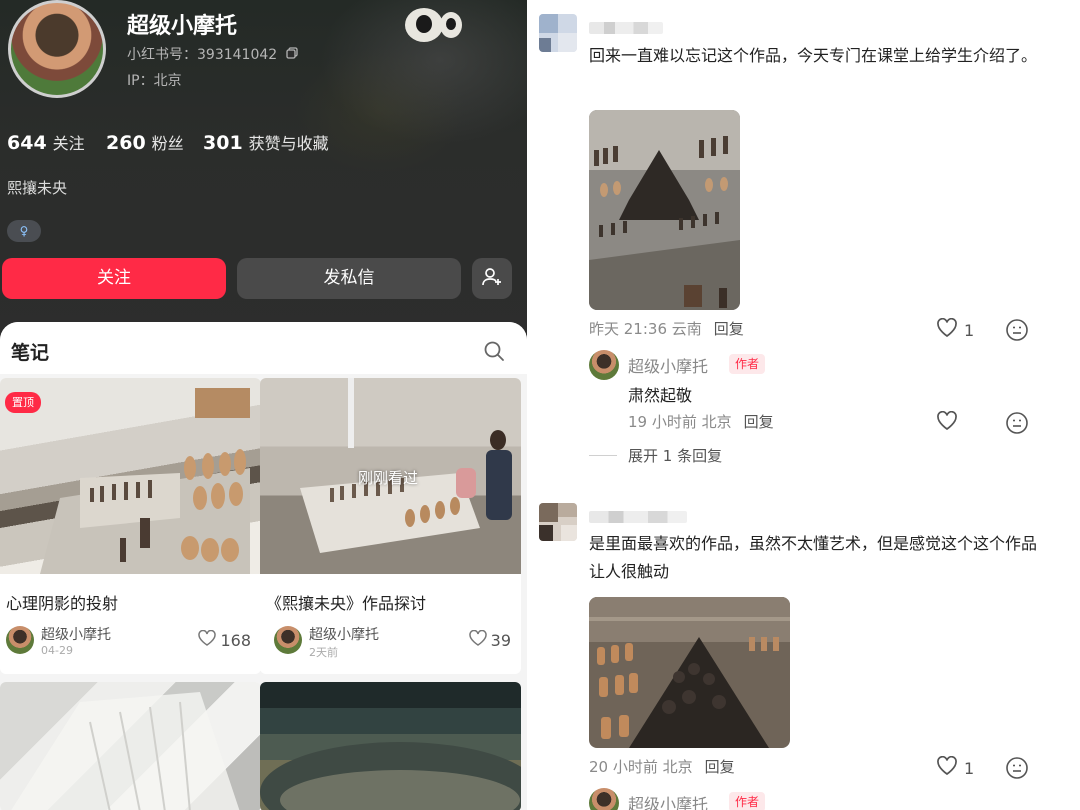 The image size is (1080, 810). What do you see at coordinates (235, 640) in the screenshot?
I see `like-count: 168` at bounding box center [235, 640].